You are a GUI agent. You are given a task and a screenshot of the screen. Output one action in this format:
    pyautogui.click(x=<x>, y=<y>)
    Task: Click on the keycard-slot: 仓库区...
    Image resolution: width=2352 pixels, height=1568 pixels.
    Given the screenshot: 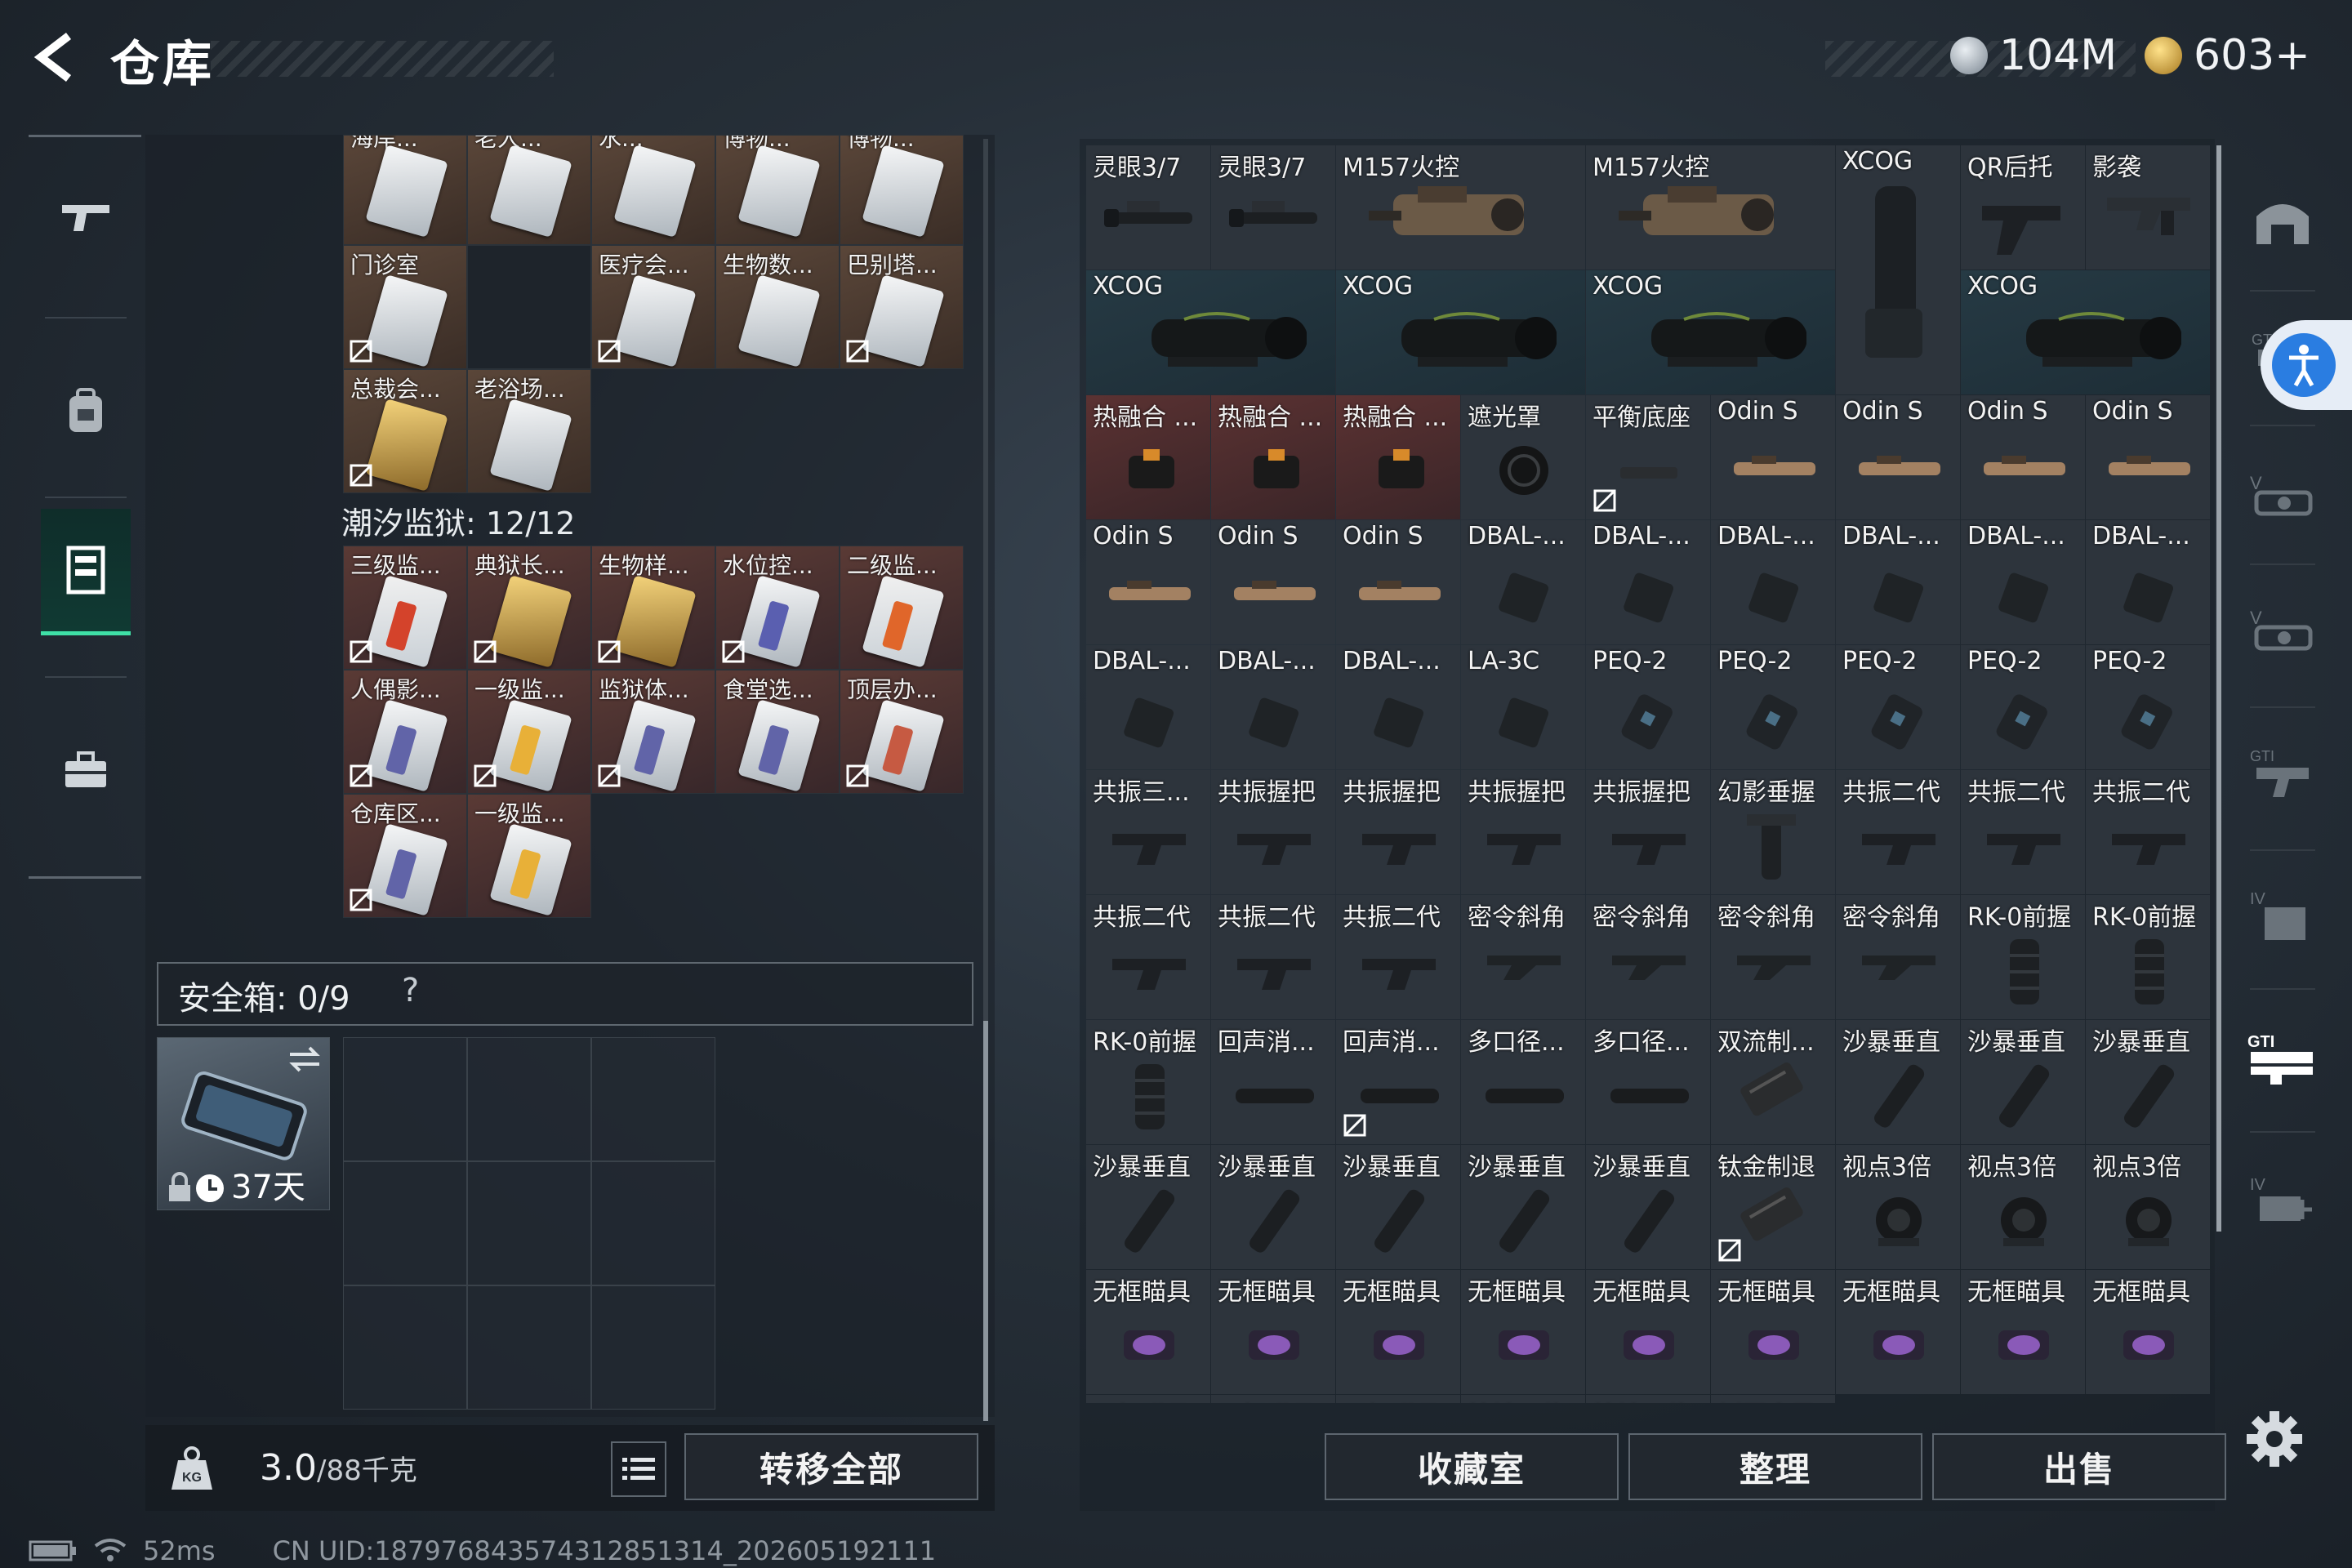 What is the action you would take?
    pyautogui.click(x=405, y=856)
    